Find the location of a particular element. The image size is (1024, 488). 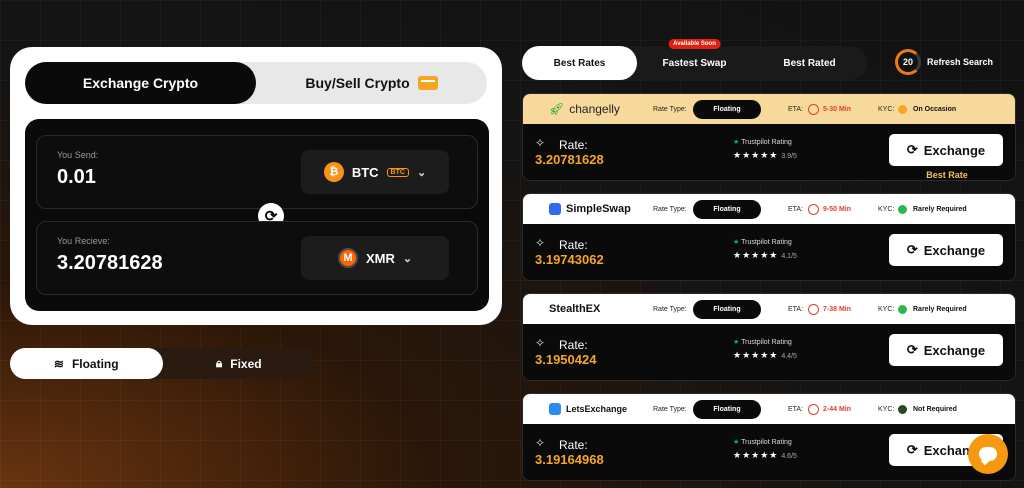

tab-best-rated: Best Rated is located at coordinates (809, 63).